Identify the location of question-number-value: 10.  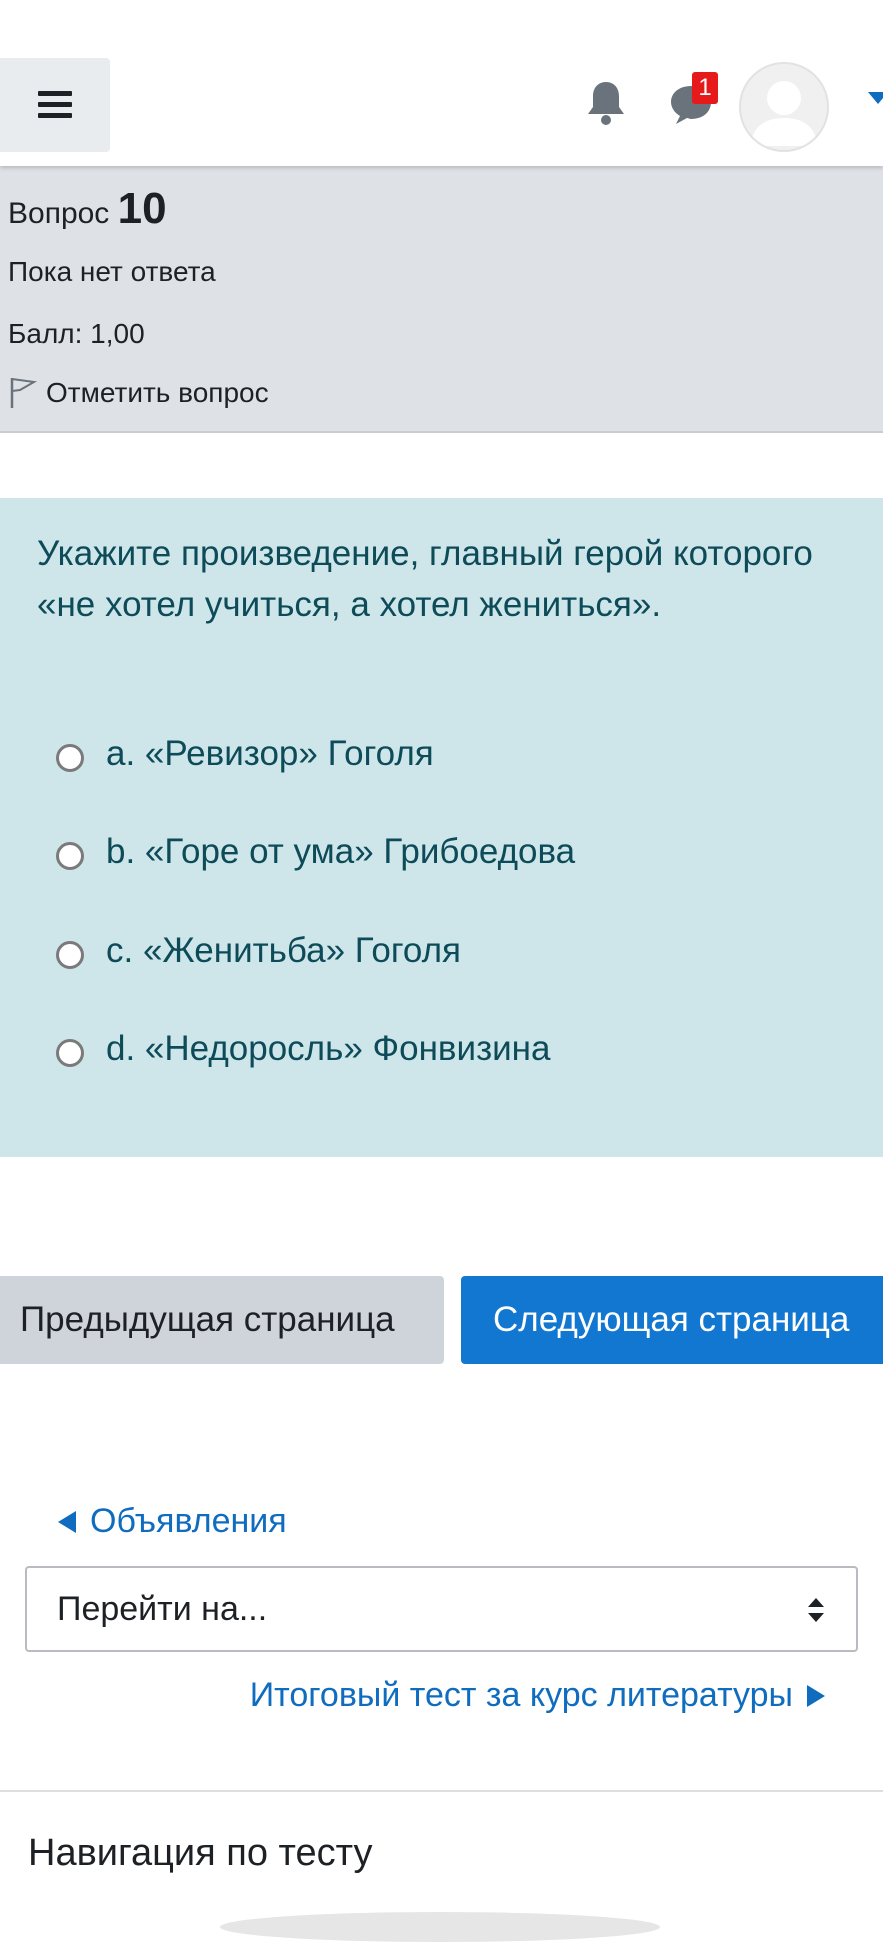
(142, 208).